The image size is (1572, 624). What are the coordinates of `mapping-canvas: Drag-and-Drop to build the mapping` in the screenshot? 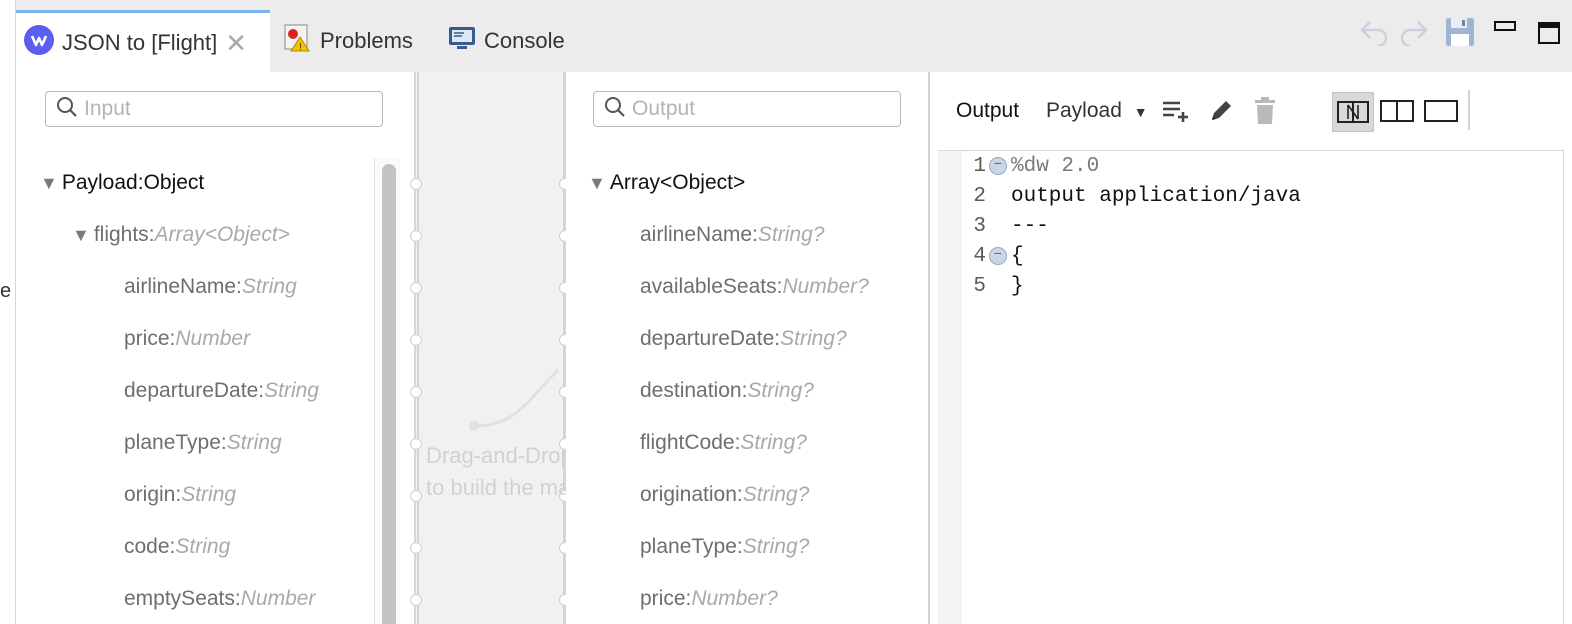 It's located at (490, 348).